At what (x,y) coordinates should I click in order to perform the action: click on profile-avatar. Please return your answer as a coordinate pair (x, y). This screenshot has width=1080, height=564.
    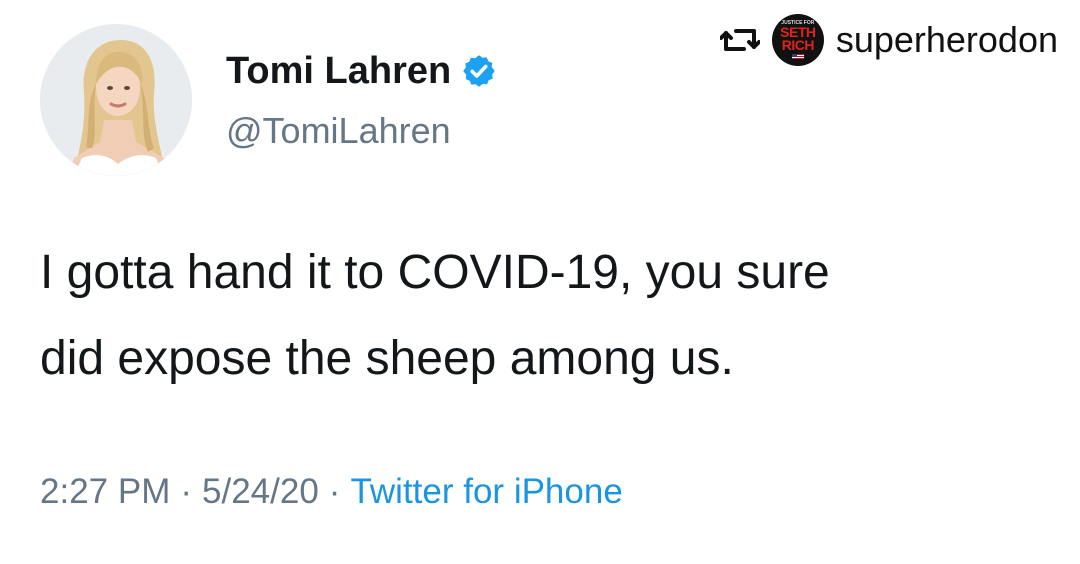
    Looking at the image, I should click on (116, 100).